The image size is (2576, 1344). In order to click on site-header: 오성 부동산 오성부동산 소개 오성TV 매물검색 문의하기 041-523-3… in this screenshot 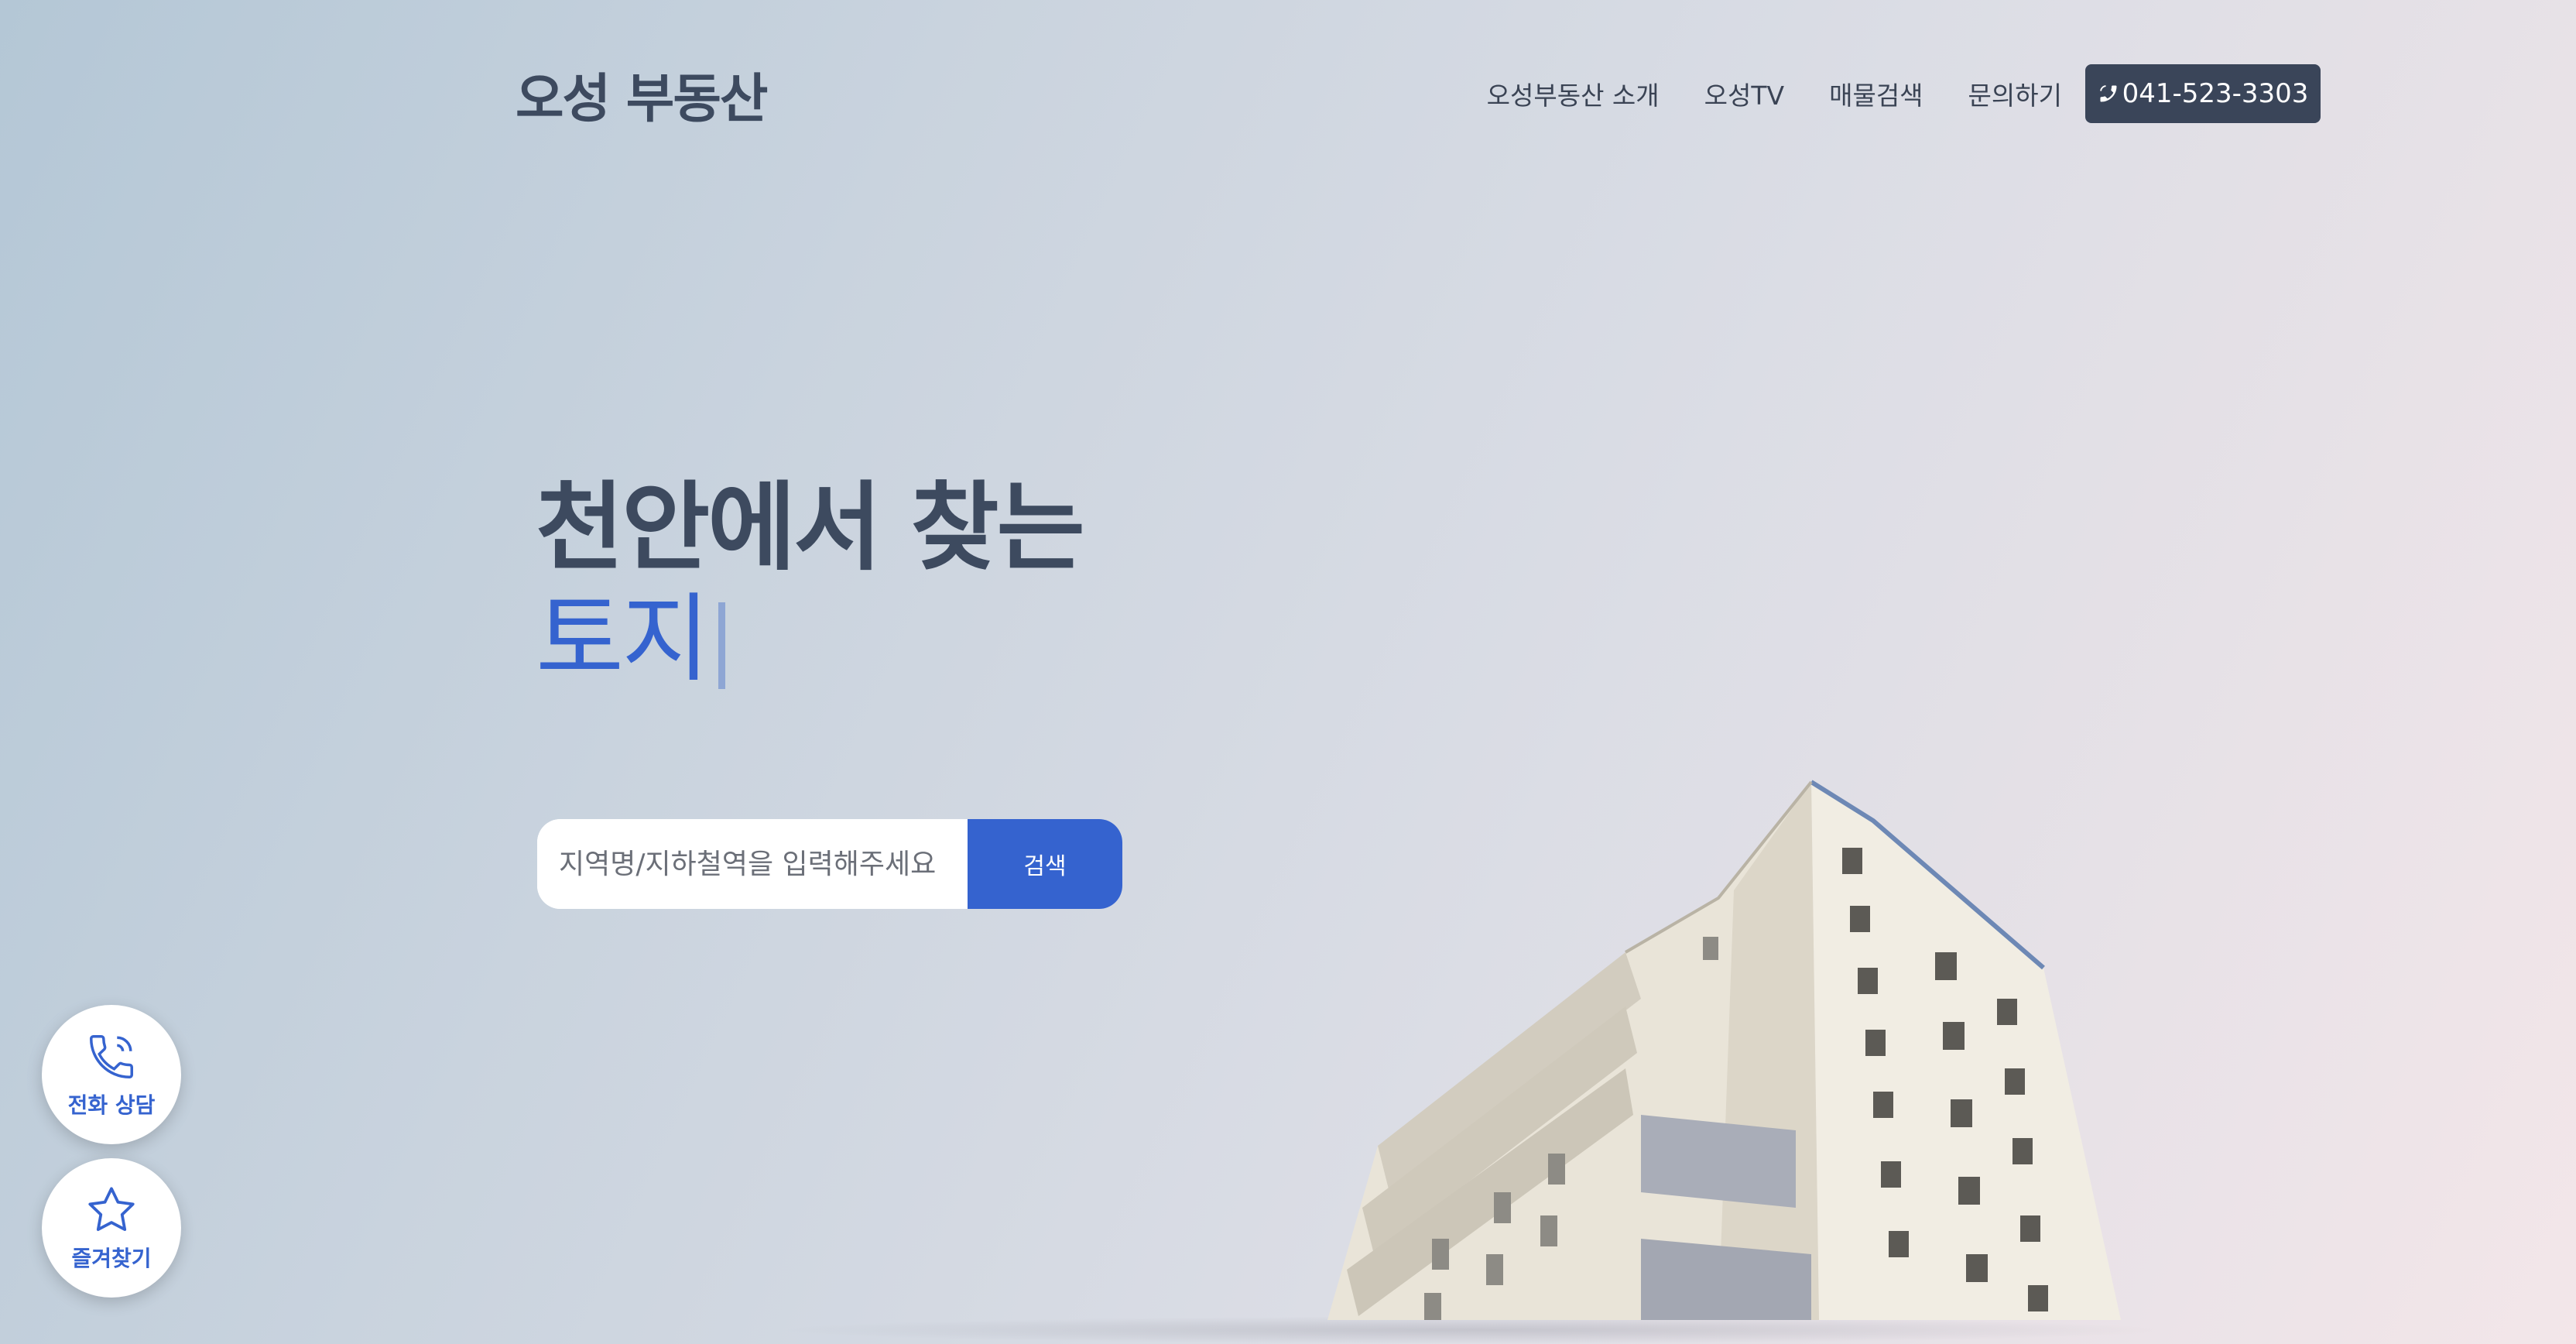, I will do `click(1418, 96)`.